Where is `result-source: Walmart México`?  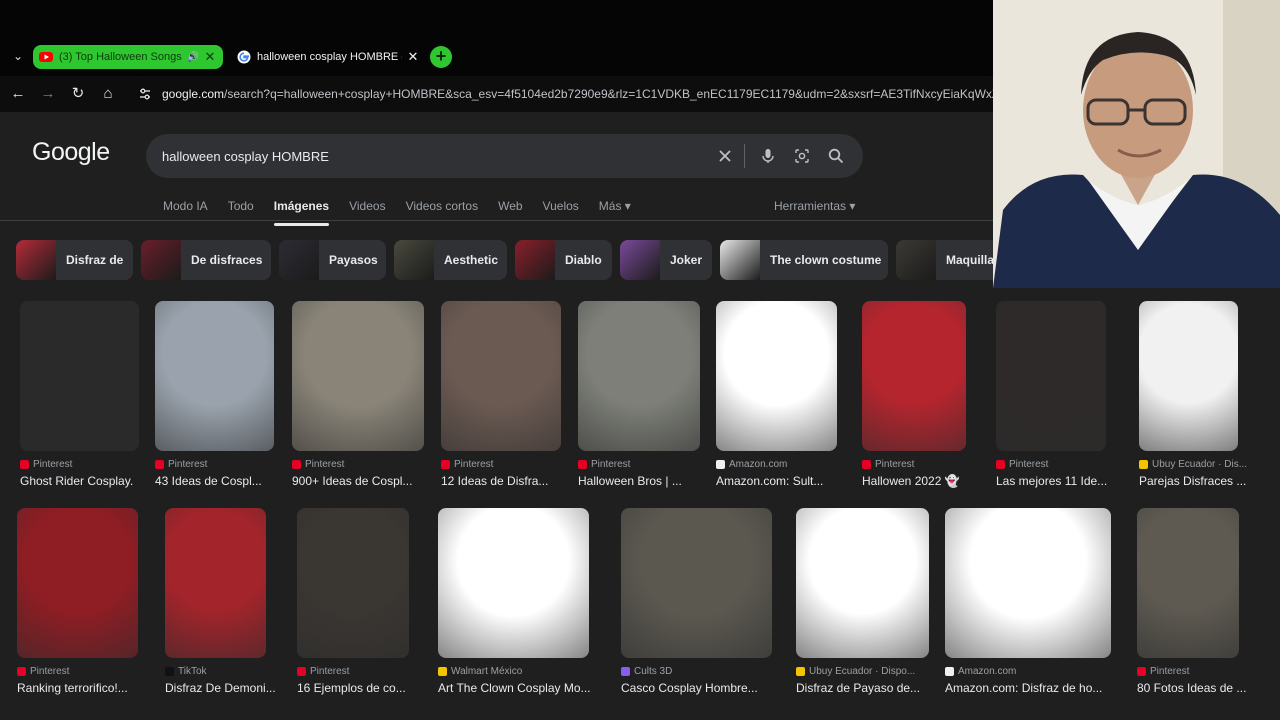 result-source: Walmart México is located at coordinates (480, 671).